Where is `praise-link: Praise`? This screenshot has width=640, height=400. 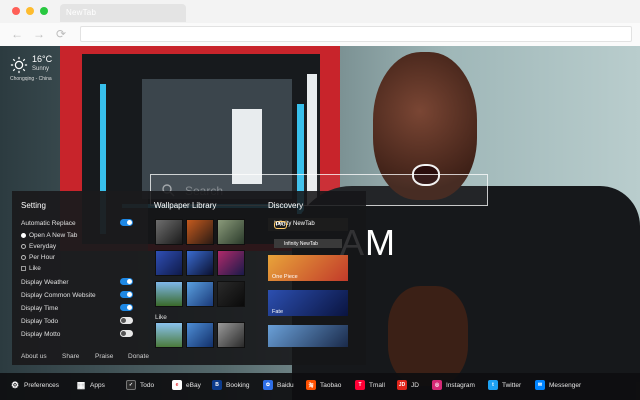
praise-link: Praise is located at coordinates (104, 356).